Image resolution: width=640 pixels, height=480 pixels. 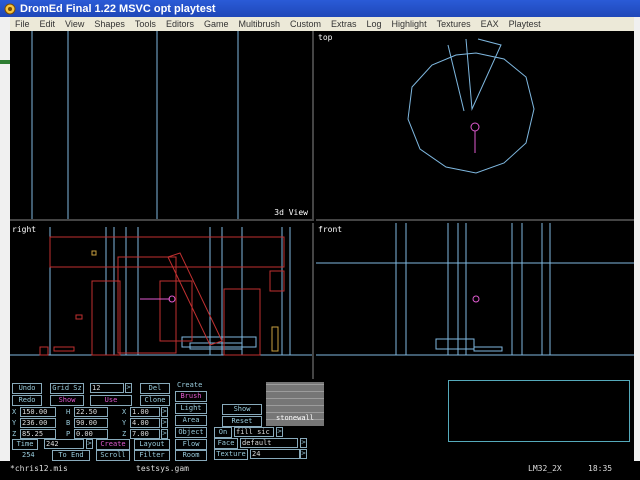 I want to click on viewport-top-label: top, so click(x=325, y=37).